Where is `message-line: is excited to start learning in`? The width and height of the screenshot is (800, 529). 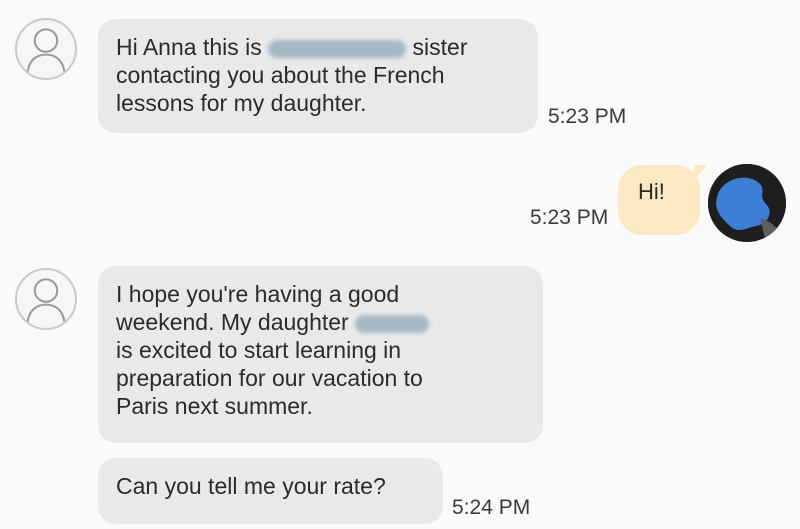 message-line: is excited to start learning in is located at coordinates (259, 350).